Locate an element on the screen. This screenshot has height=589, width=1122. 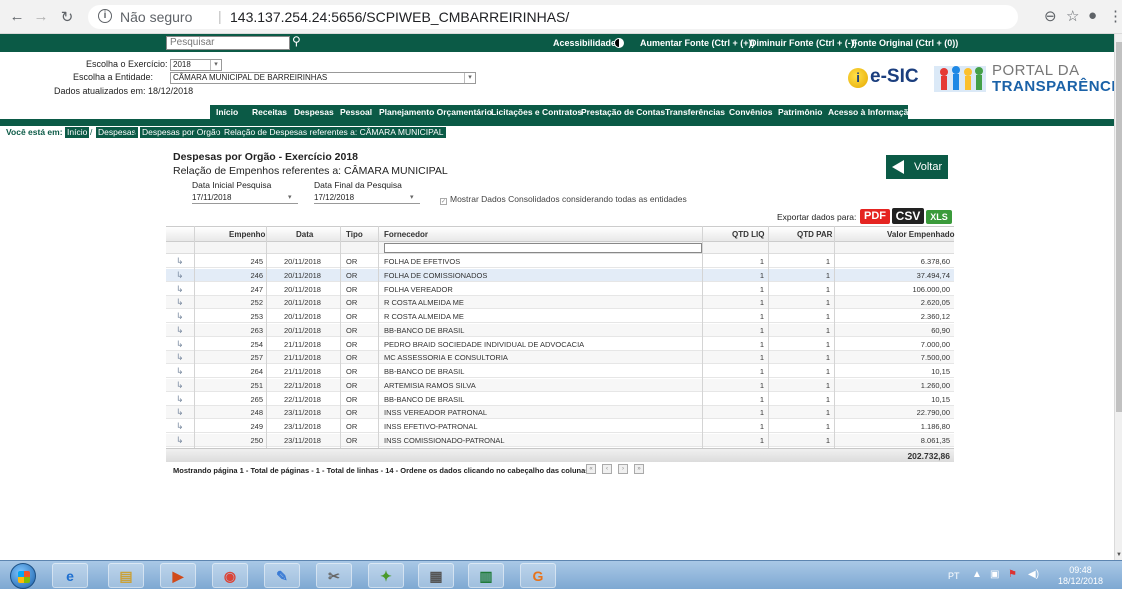
menu-licitacoes: Licitações e Contratos is located at coordinates (536, 112).